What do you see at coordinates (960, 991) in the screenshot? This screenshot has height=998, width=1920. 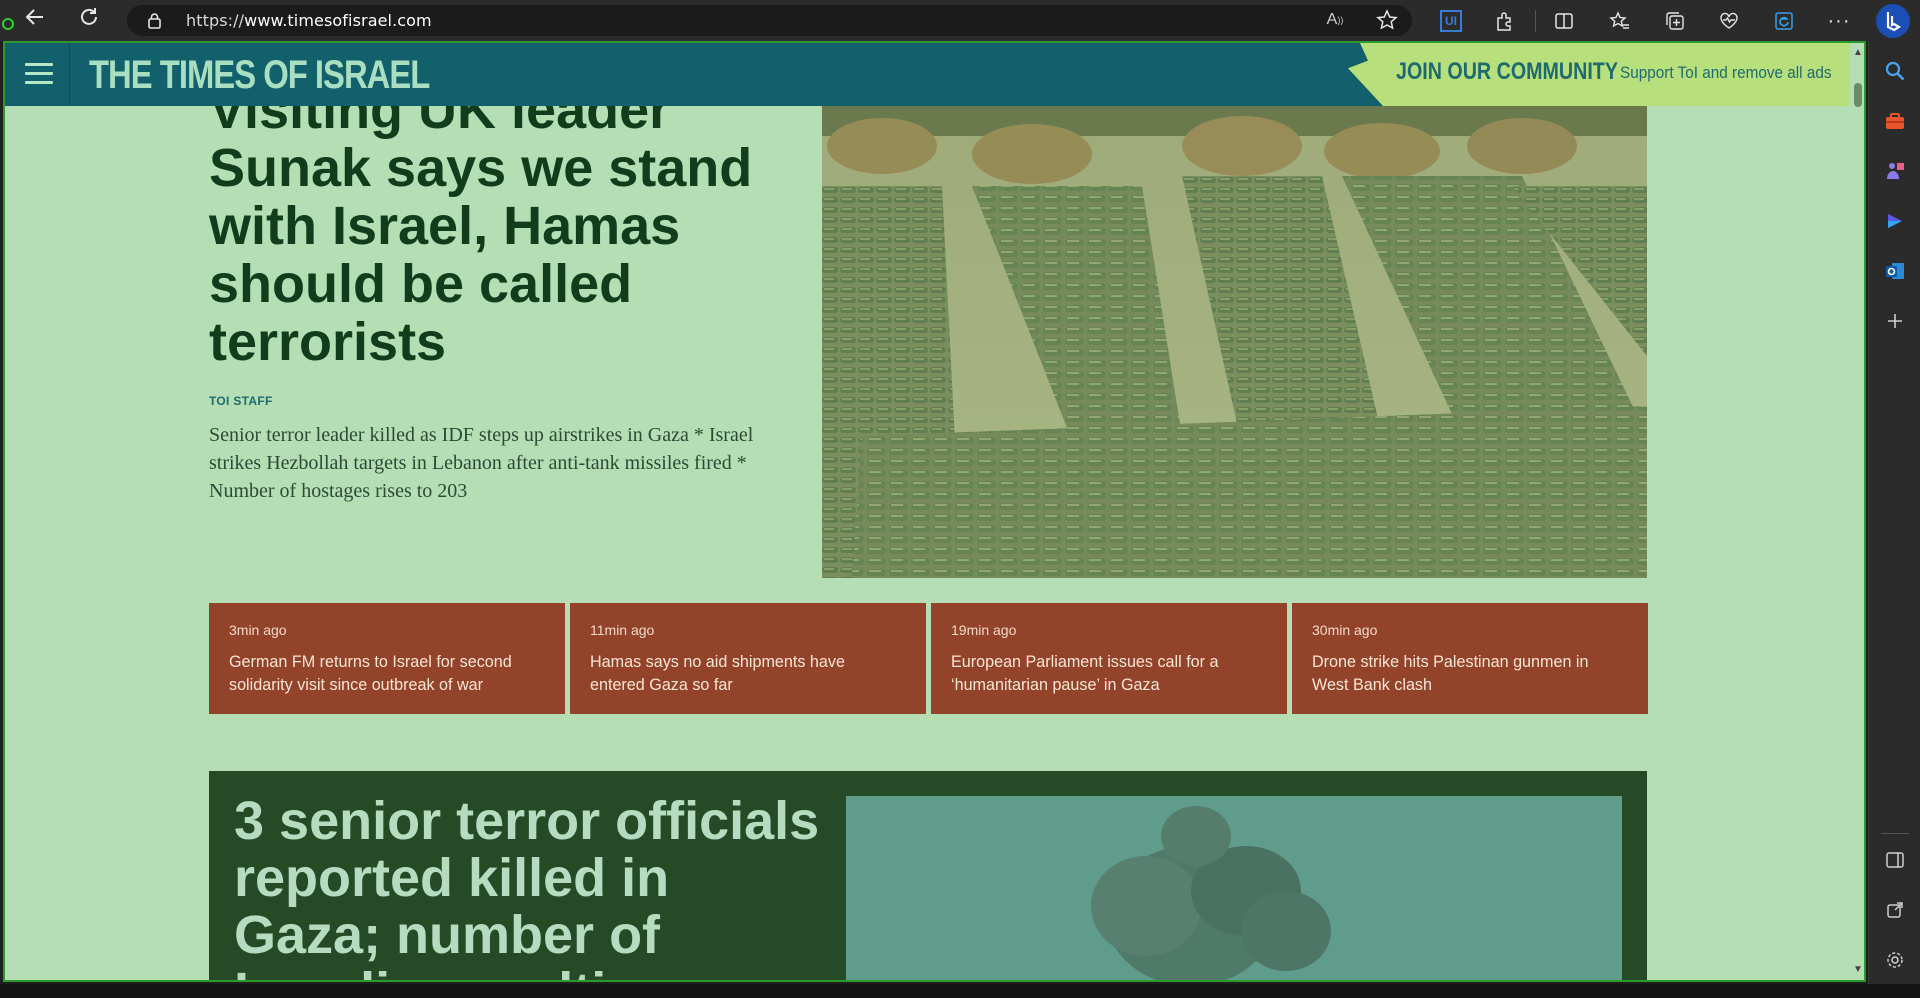 I see `taskbar-strip` at bounding box center [960, 991].